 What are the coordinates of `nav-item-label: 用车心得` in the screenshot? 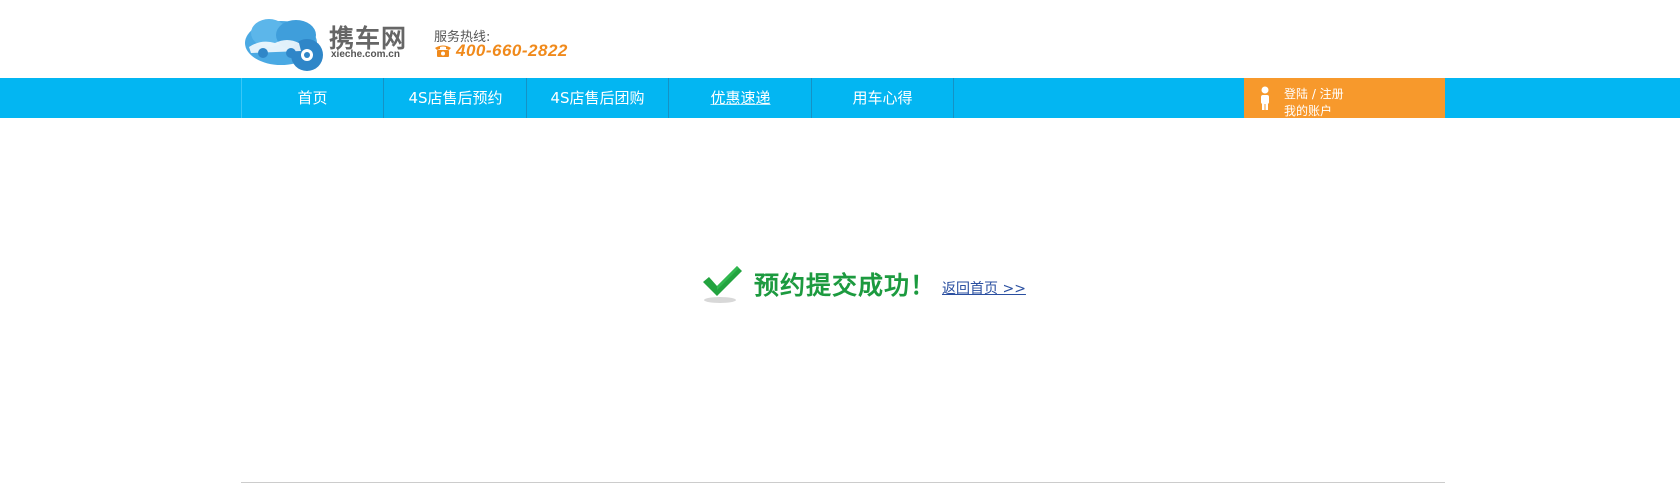 It's located at (882, 98).